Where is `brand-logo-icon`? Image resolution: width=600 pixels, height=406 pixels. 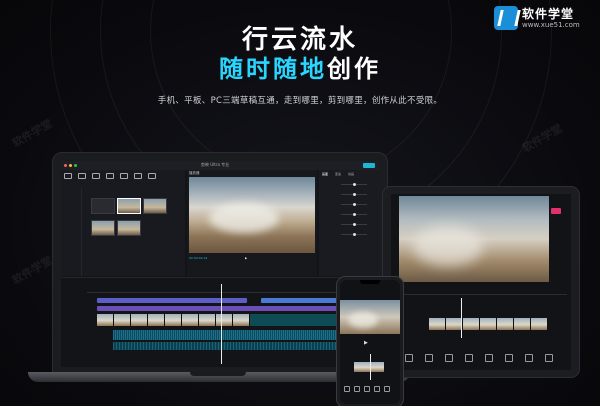
brand-logo-icon is located at coordinates (506, 18).